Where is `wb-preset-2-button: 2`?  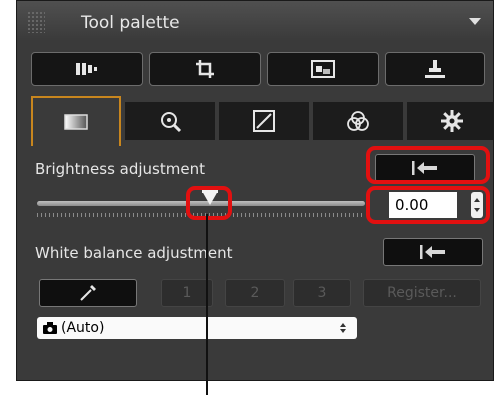
wb-preset-2-button: 2 is located at coordinates (255, 293).